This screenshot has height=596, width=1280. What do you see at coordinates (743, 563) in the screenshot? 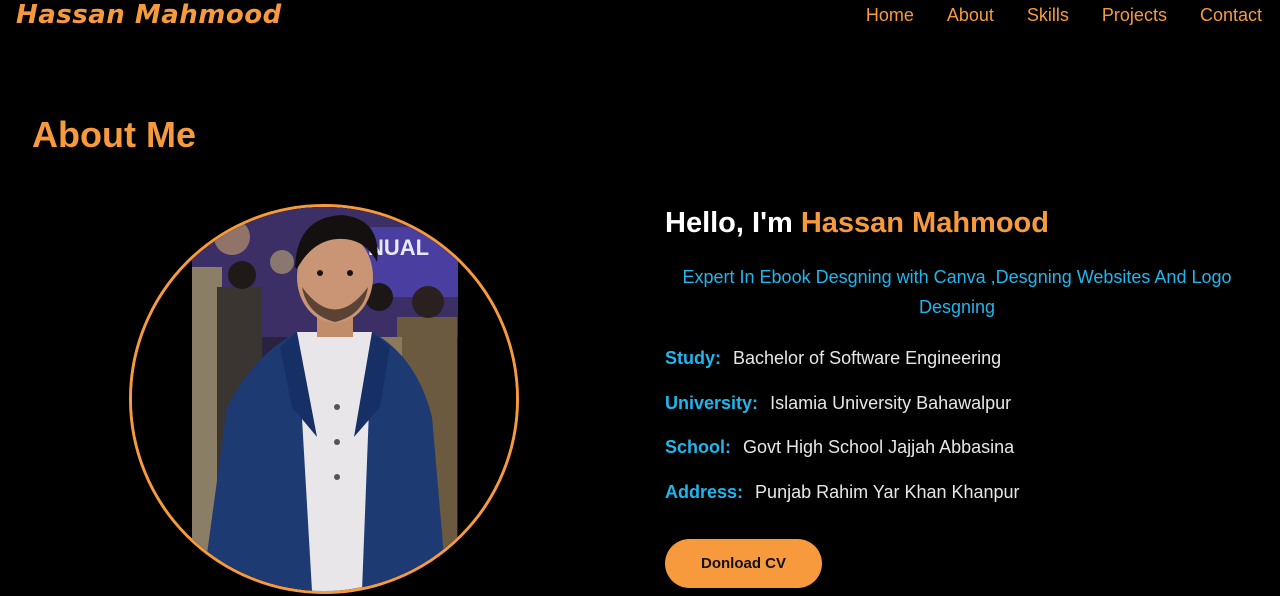
I see `download-cv-button: Donload CV` at bounding box center [743, 563].